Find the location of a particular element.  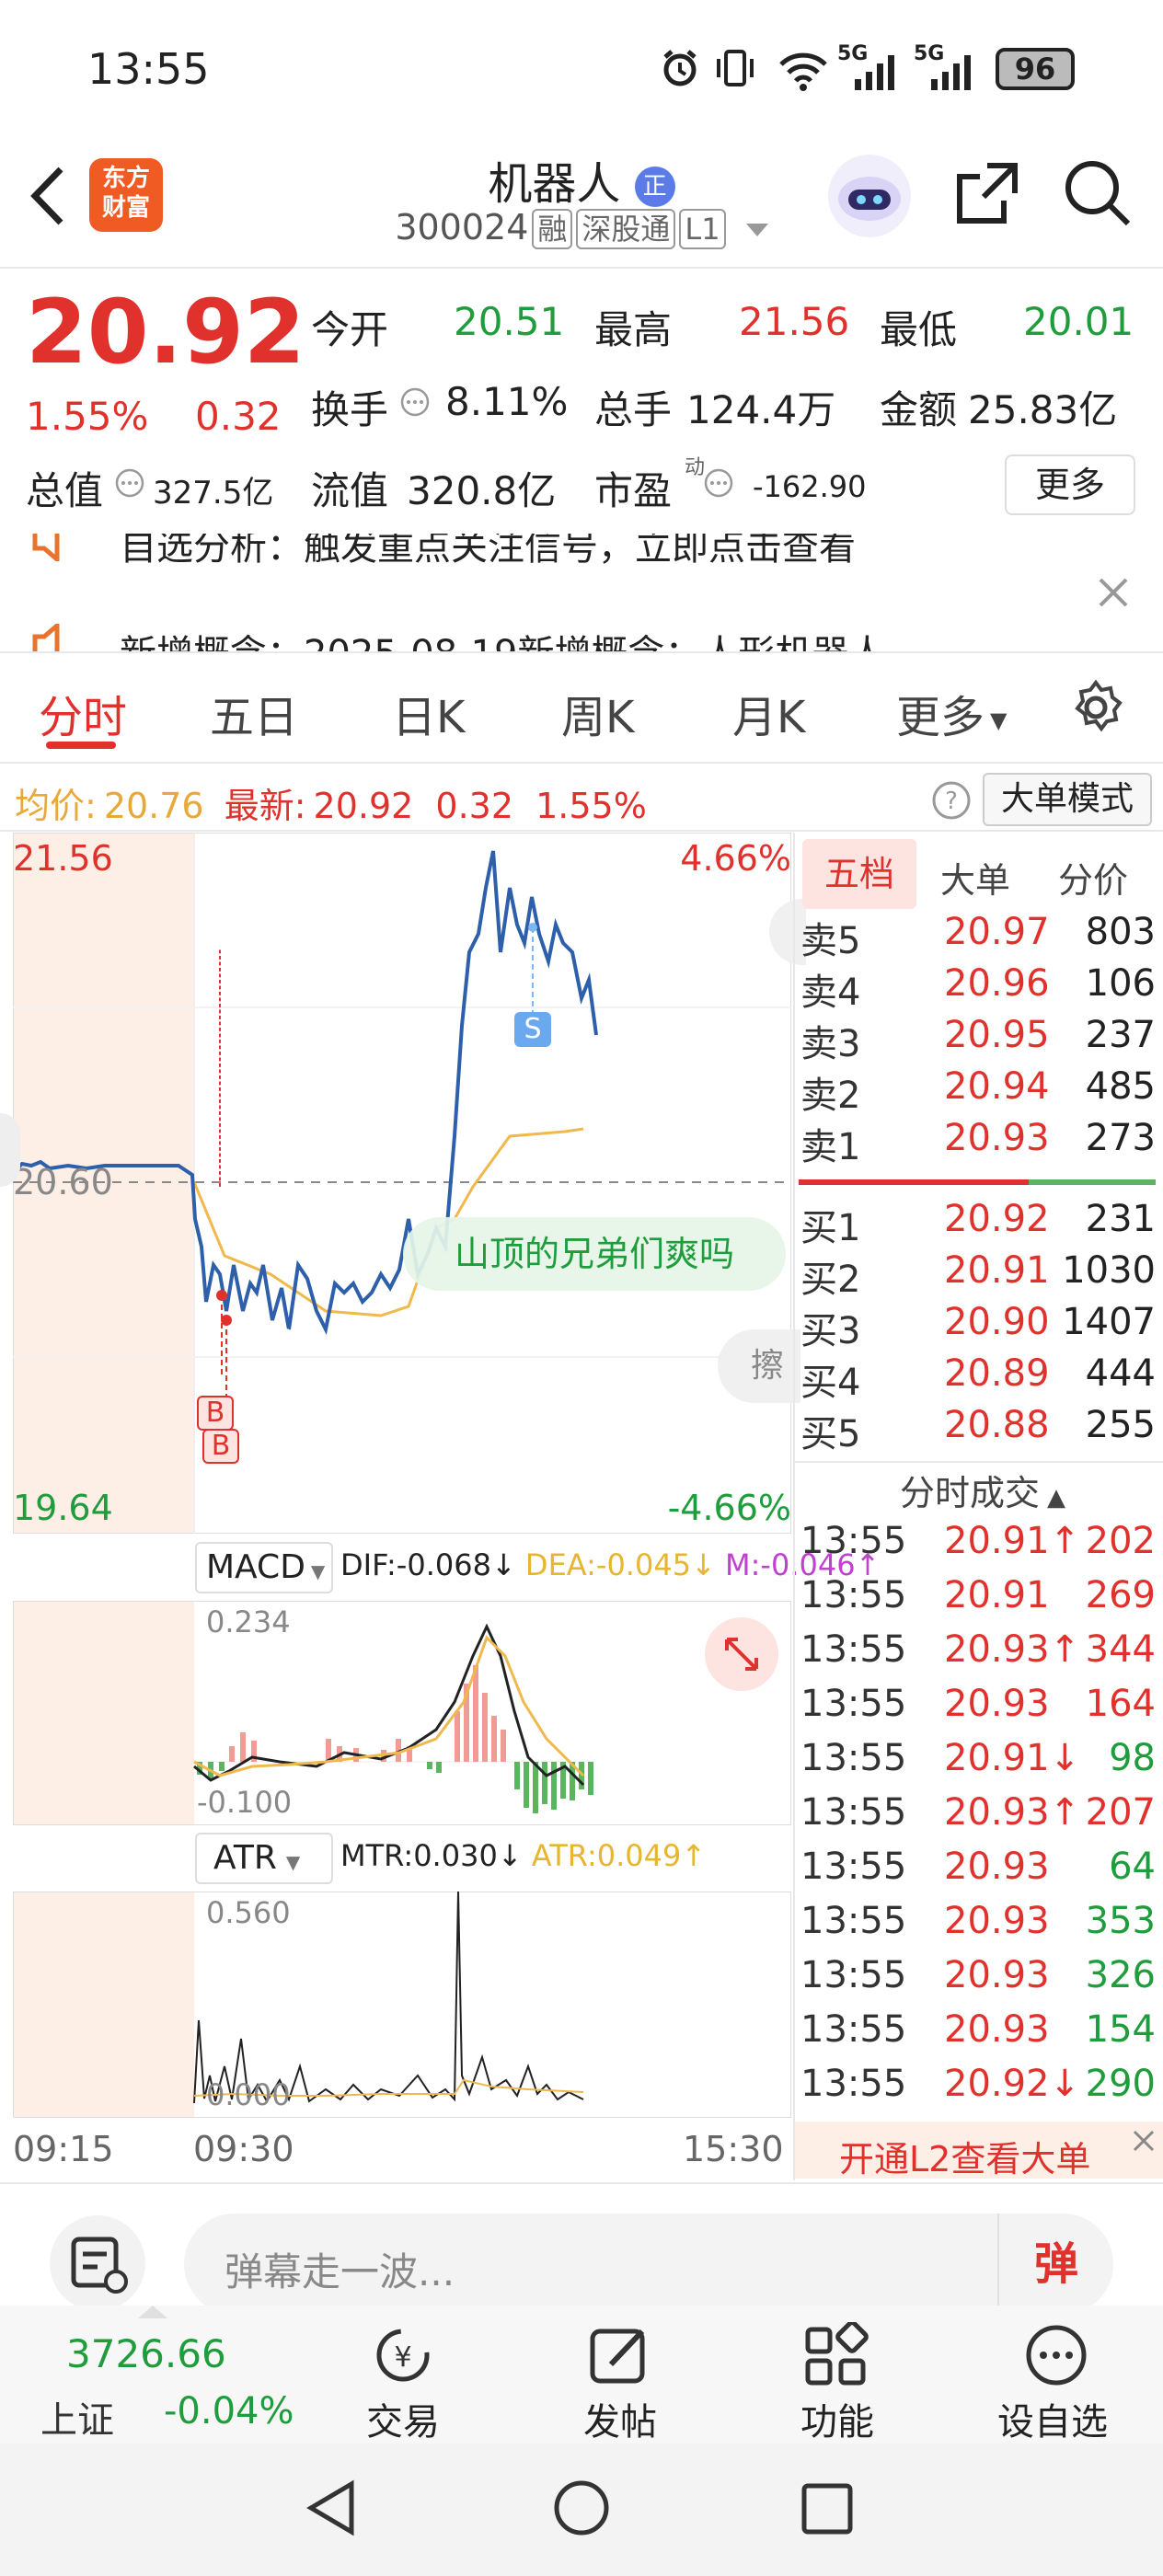

search-icon is located at coordinates (1098, 193).